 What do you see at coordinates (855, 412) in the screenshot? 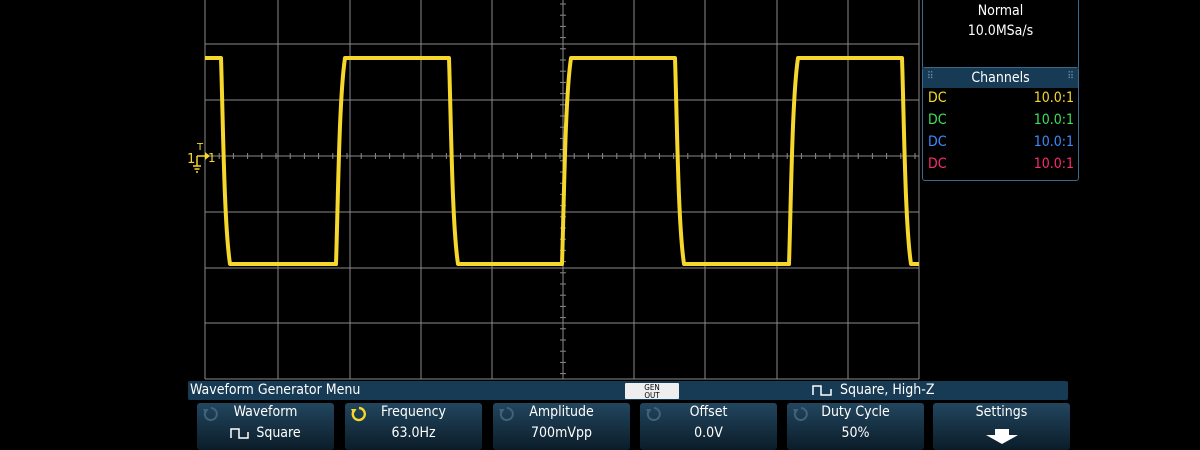
I see `softkey-label: Duty Cycle` at bounding box center [855, 412].